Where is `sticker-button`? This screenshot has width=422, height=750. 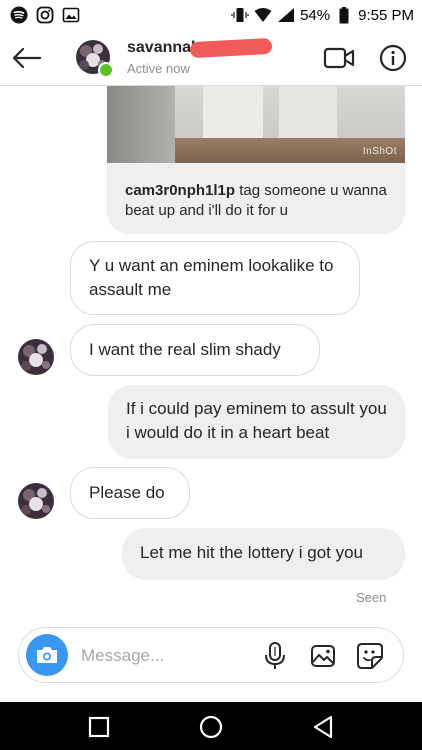 sticker-button is located at coordinates (370, 656).